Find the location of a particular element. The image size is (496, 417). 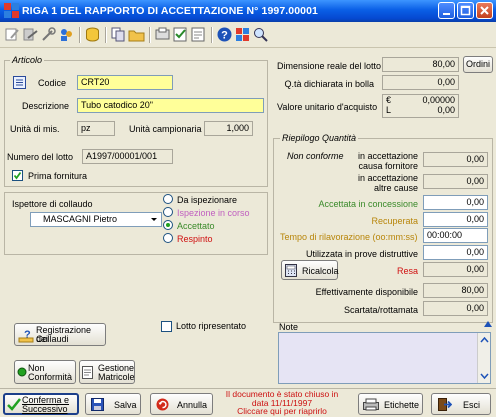

lotto-ripresentato-label: Lotto ripresentato is located at coordinates (211, 326).